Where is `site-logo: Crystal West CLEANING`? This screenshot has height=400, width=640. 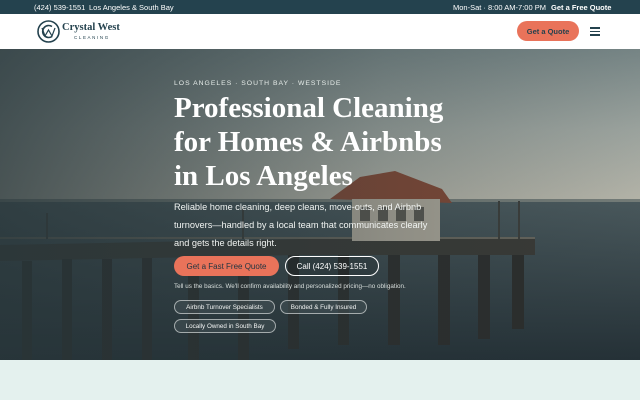
site-logo: Crystal West CLEANING is located at coordinates (81, 32).